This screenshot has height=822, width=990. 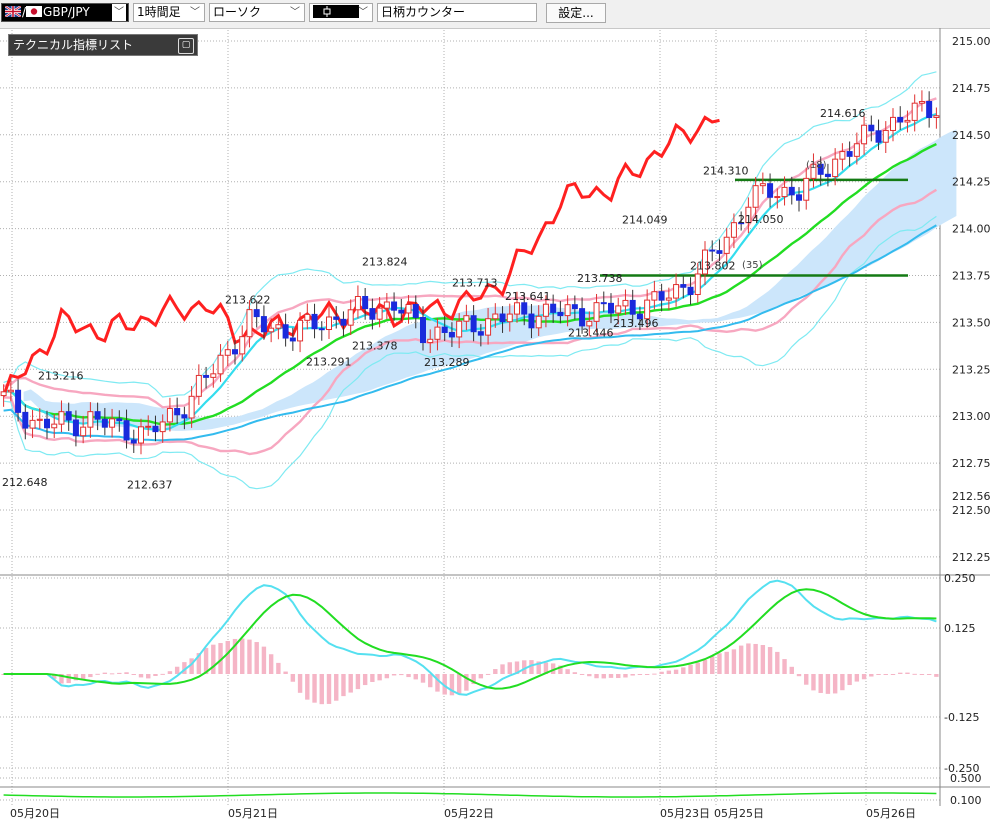 I want to click on price-tick-label: 213.25, so click(x=971, y=369).